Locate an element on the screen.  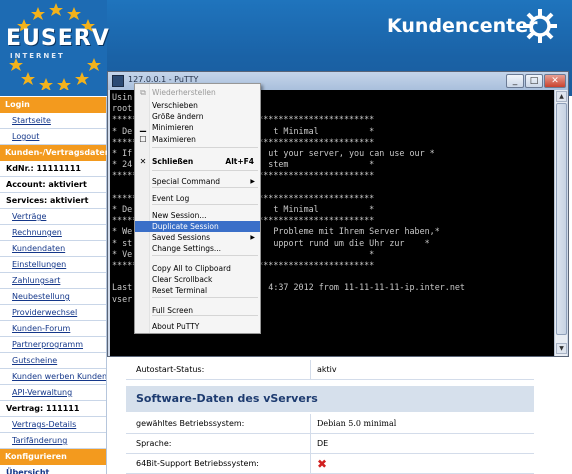
terminal-scrollbar: ▲ ▼ is located at coordinates (560, 223).